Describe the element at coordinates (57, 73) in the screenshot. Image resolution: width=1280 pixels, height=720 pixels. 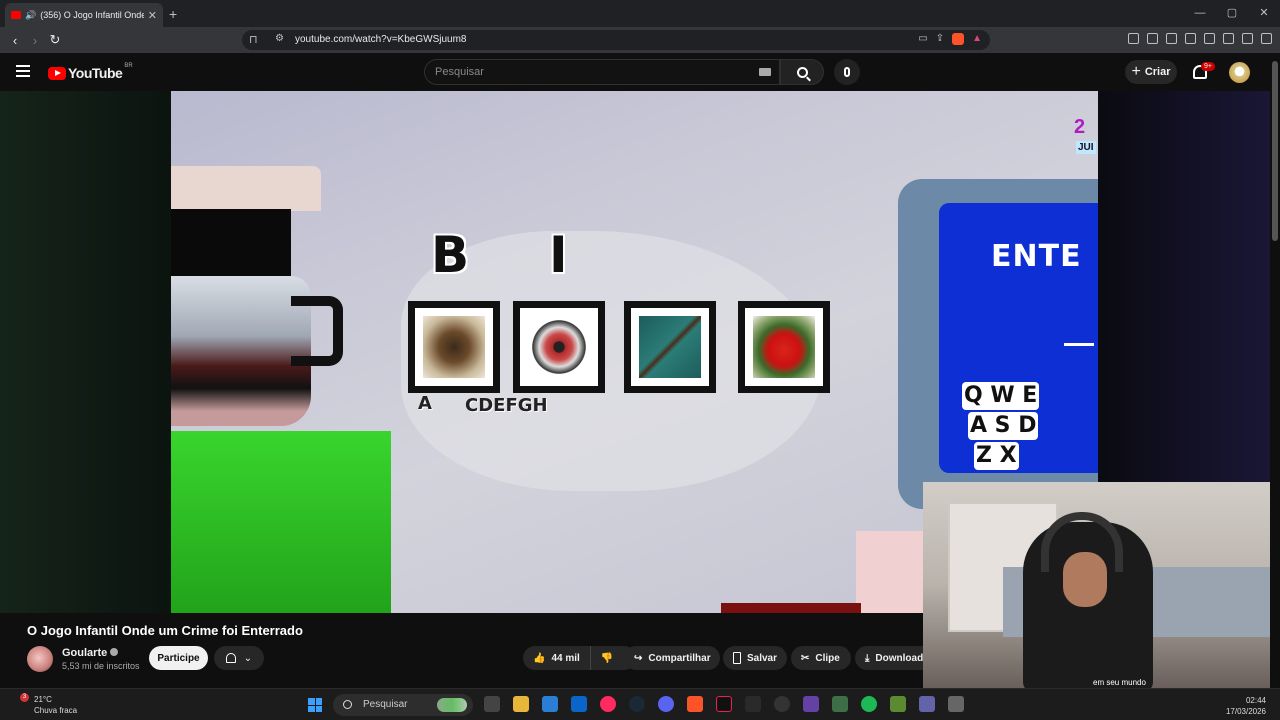
I see `youtube-play-icon` at that location.